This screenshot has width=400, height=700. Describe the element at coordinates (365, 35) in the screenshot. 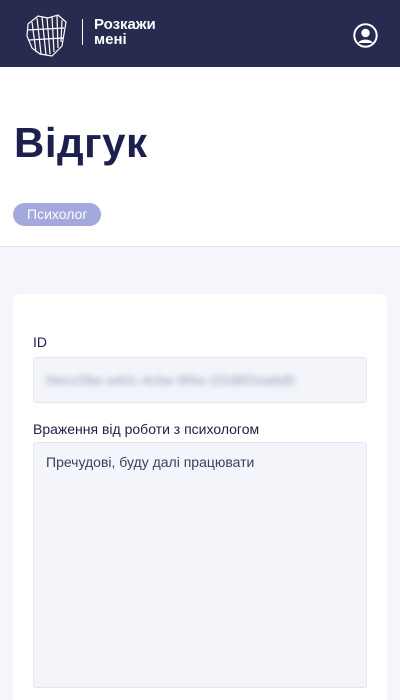

I see `user-circle-icon` at that location.